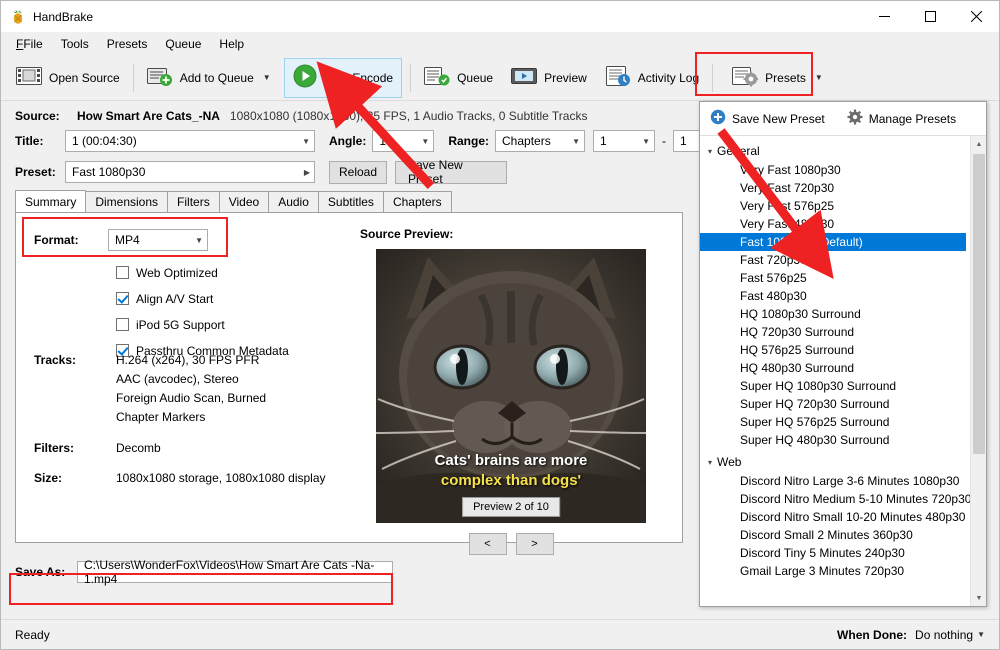 The width and height of the screenshot is (1000, 650). I want to click on close-button, so click(976, 16).